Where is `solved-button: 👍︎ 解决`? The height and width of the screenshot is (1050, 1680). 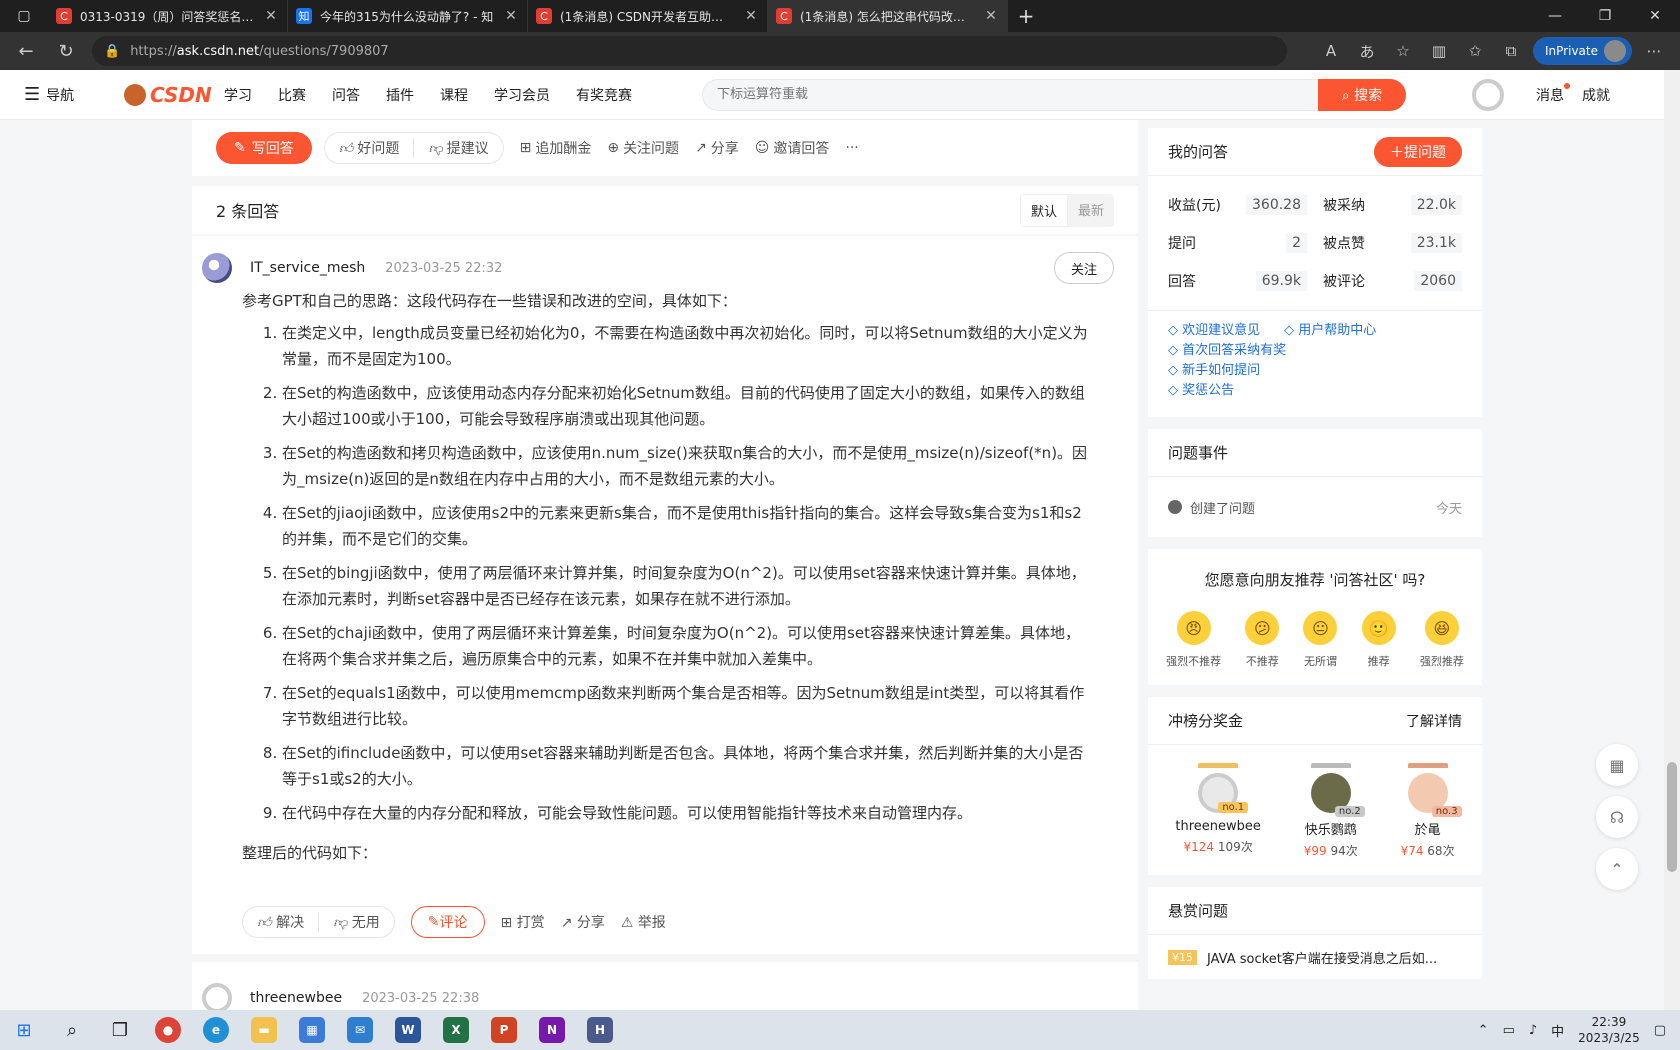 solved-button: 👍︎ 解决 is located at coordinates (280, 922).